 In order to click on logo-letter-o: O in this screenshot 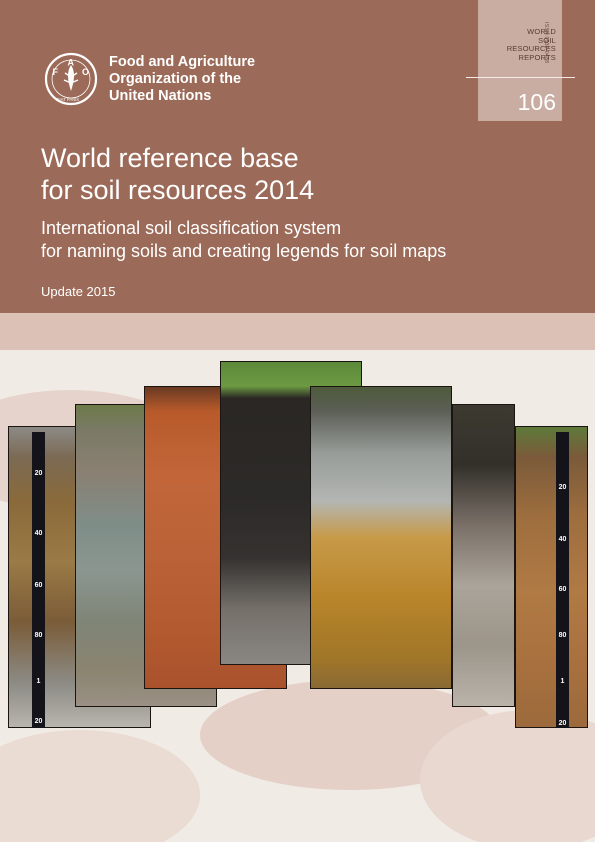, I will do `click(85, 72)`.